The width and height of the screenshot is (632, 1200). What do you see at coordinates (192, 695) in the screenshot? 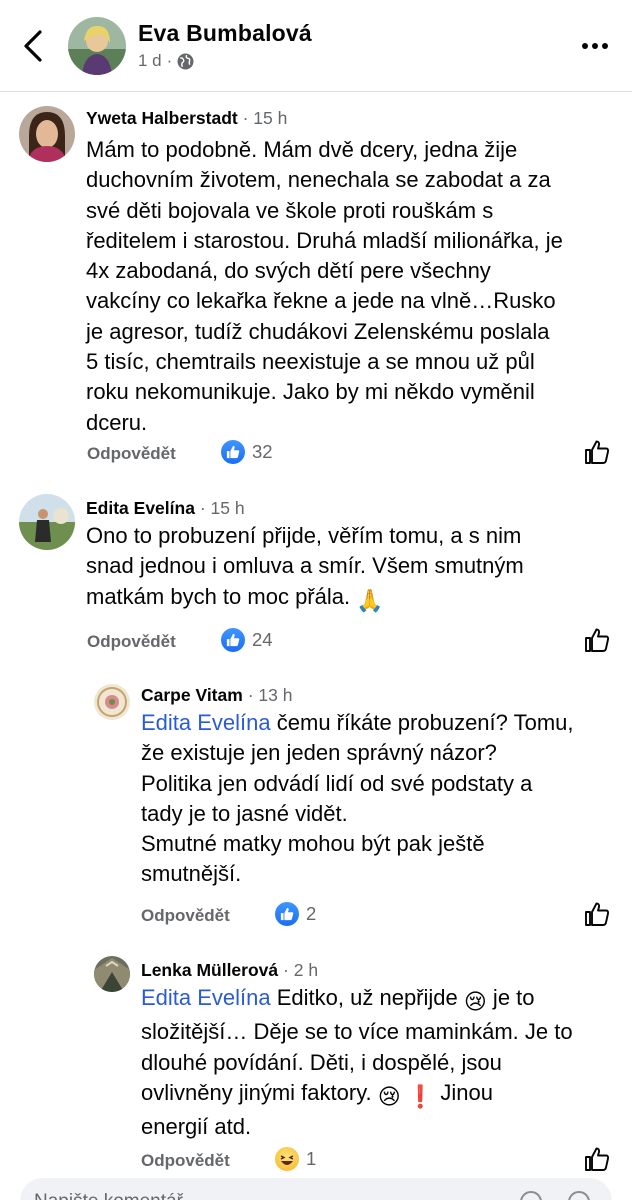
I see `commenter-name: Carpe Vitam` at bounding box center [192, 695].